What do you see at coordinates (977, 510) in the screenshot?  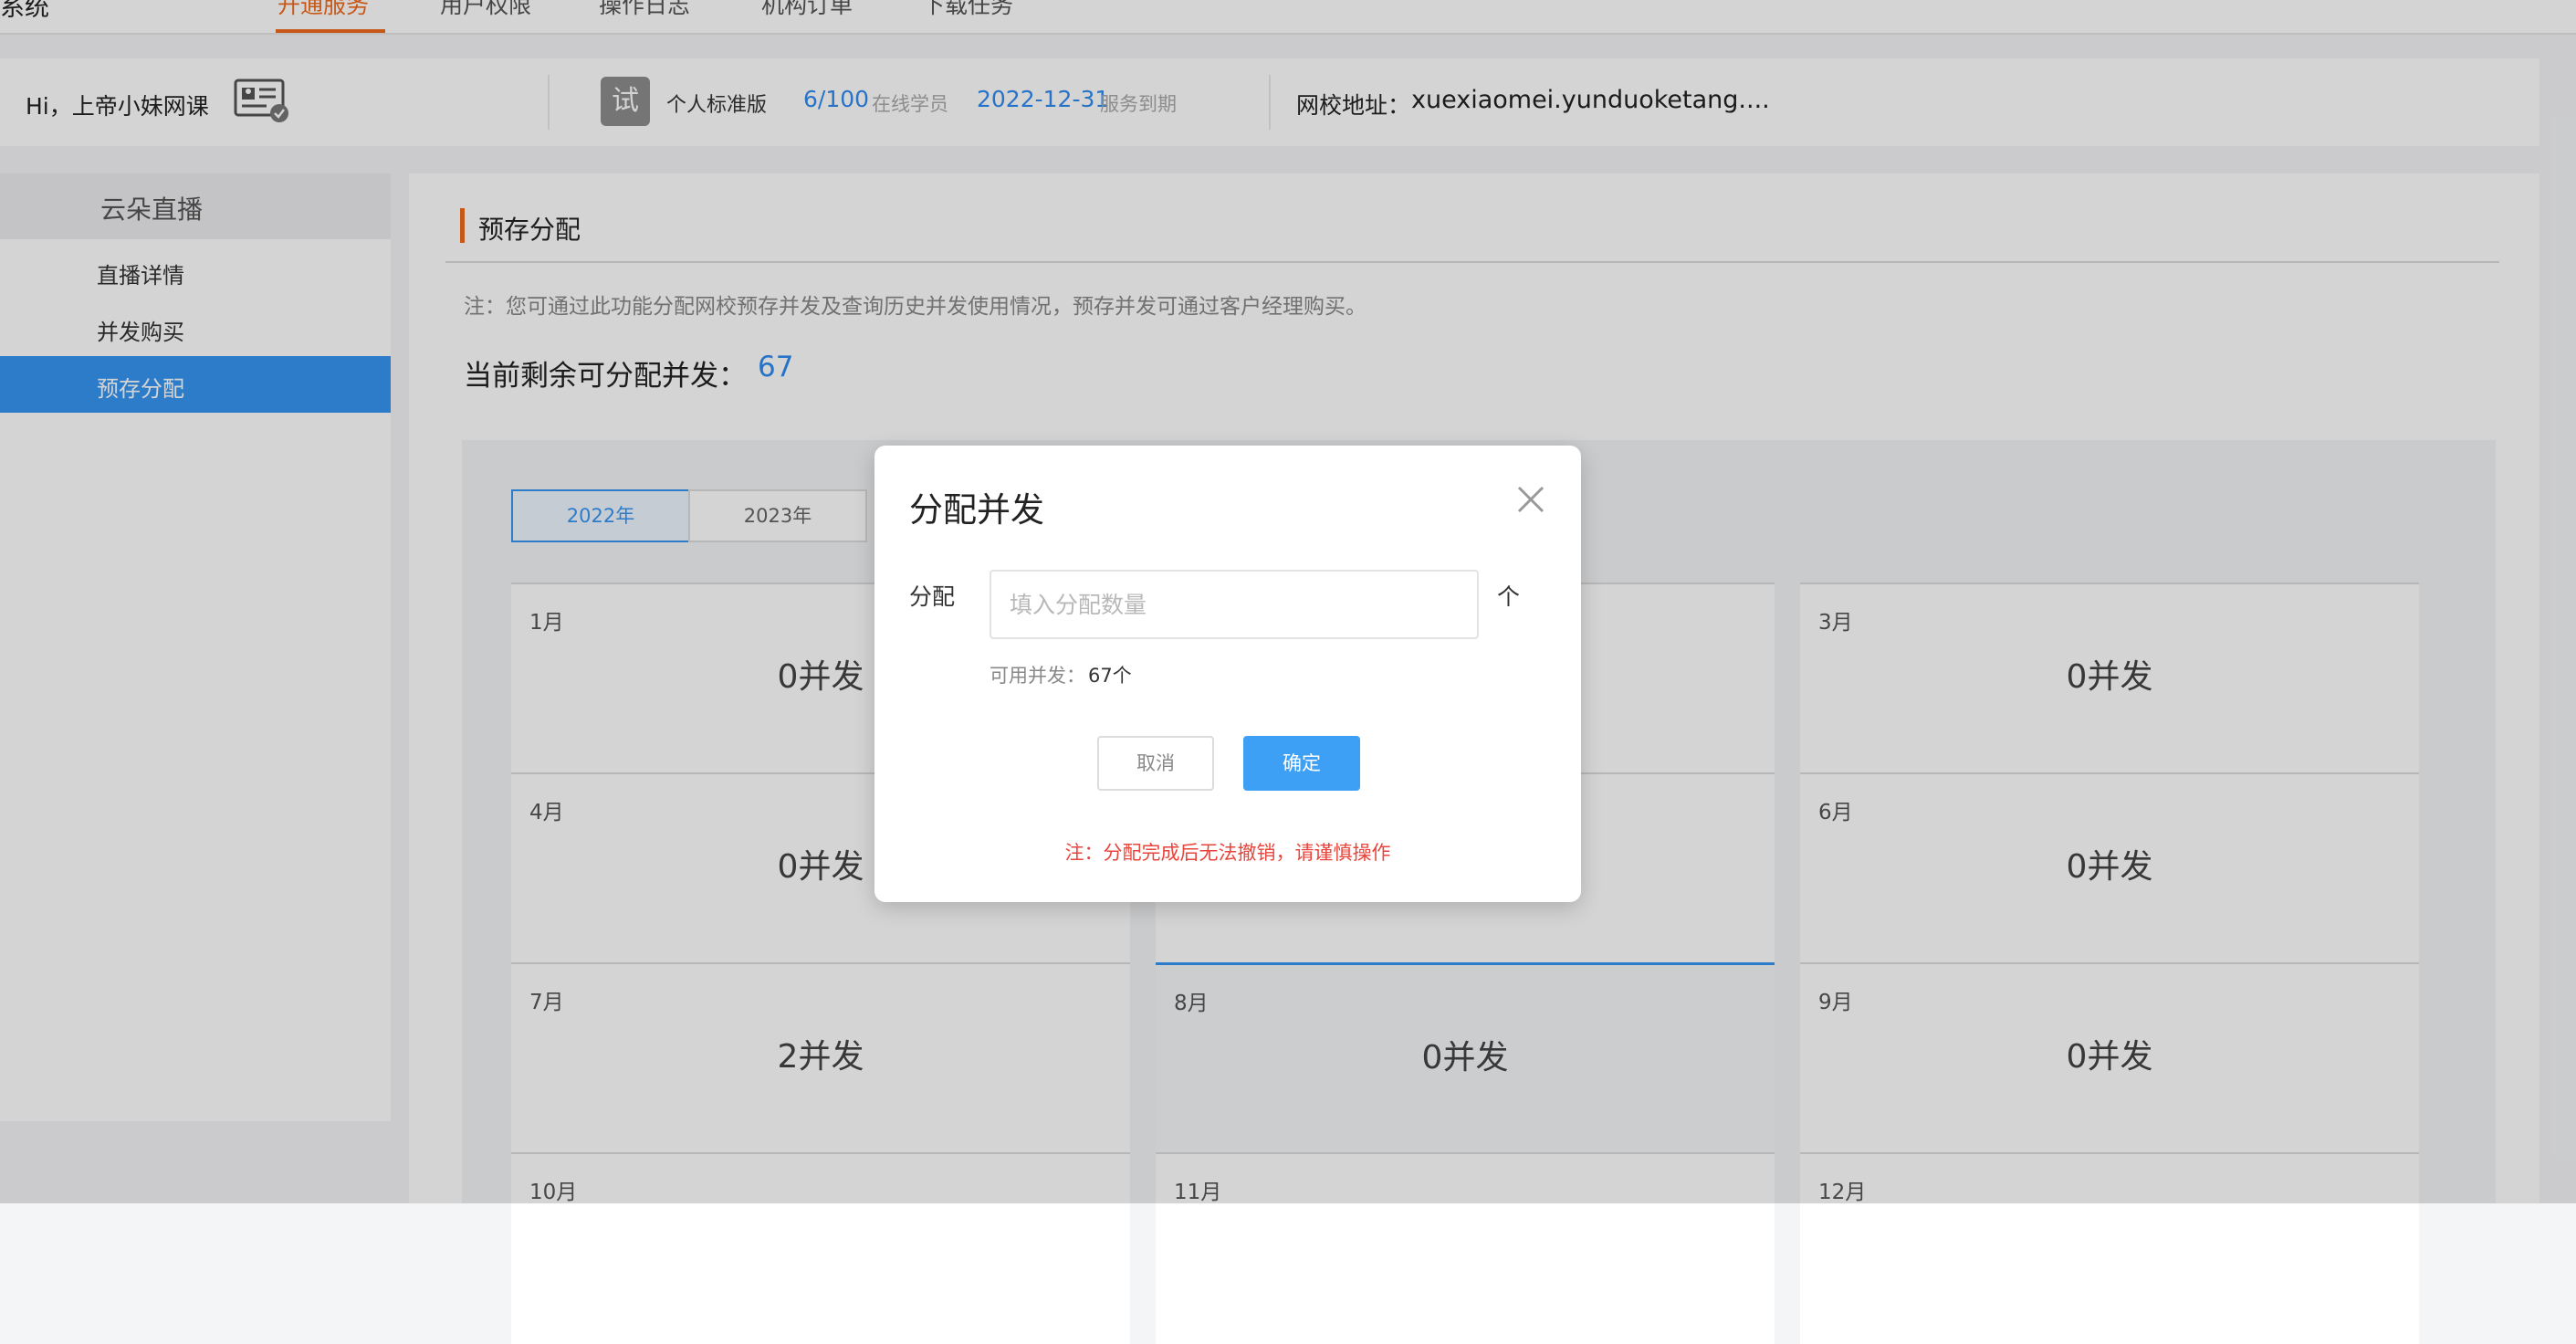 I see `dialog-title: 分配并发` at bounding box center [977, 510].